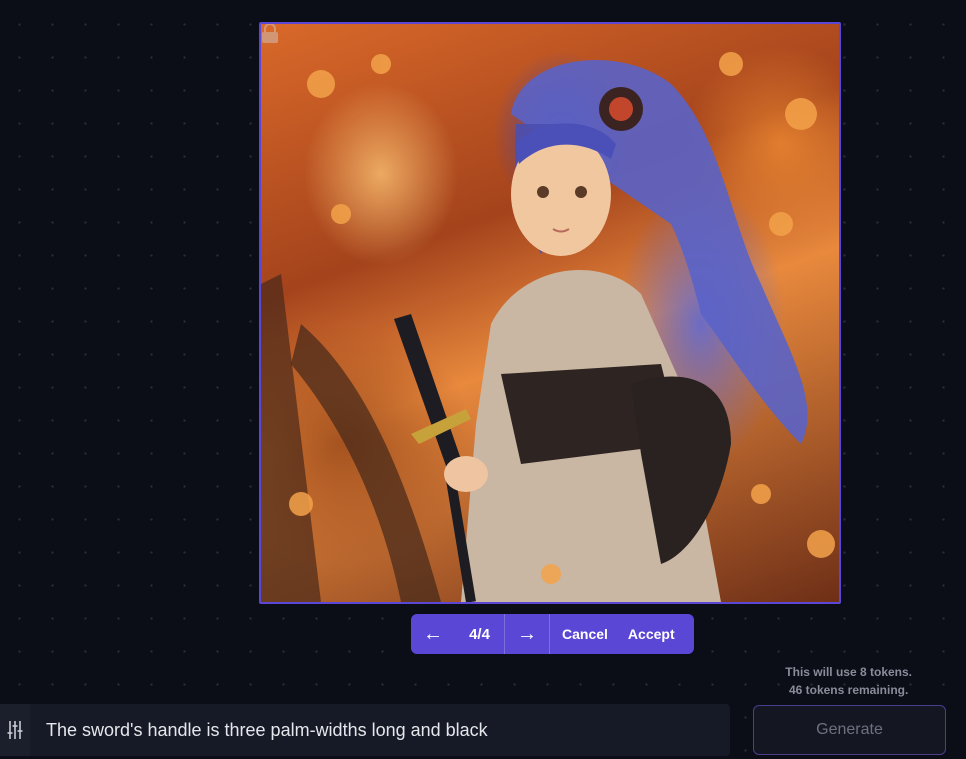 This screenshot has width=966, height=759. I want to click on lock-icon, so click(270, 33).